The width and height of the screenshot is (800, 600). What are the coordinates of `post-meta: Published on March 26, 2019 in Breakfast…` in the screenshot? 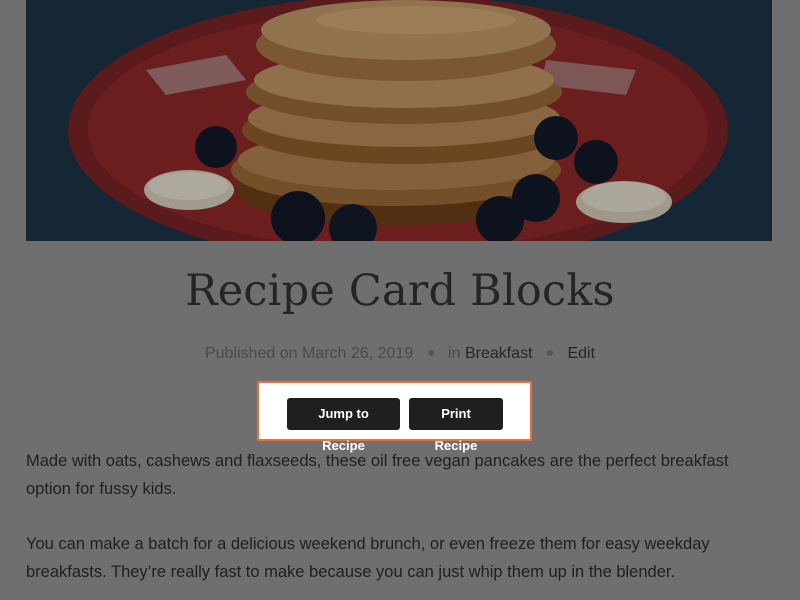 It's located at (400, 354).